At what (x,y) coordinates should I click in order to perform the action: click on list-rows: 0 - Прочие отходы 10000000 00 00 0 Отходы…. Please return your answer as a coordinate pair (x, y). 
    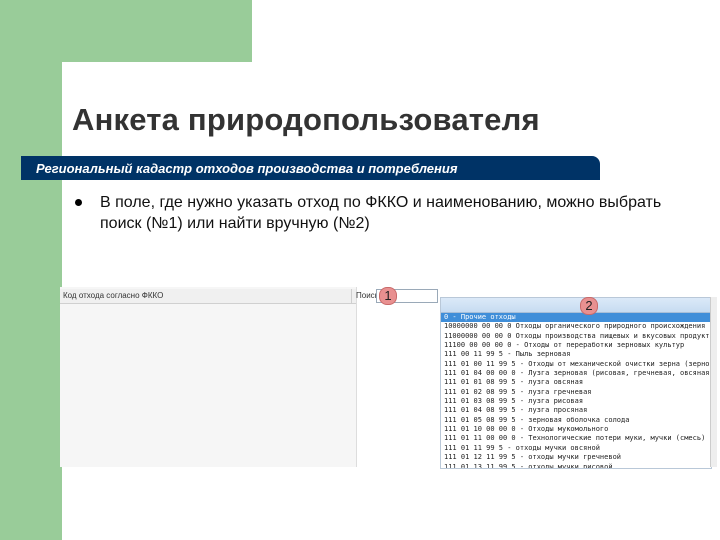
    Looking at the image, I should click on (576, 391).